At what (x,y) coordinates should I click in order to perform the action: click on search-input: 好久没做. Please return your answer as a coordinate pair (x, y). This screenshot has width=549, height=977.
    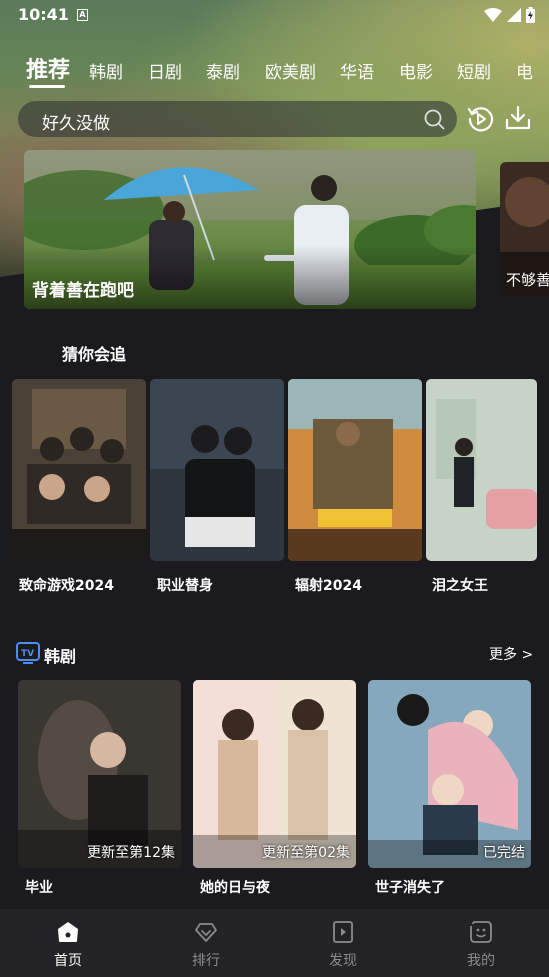
    Looking at the image, I should click on (76, 121).